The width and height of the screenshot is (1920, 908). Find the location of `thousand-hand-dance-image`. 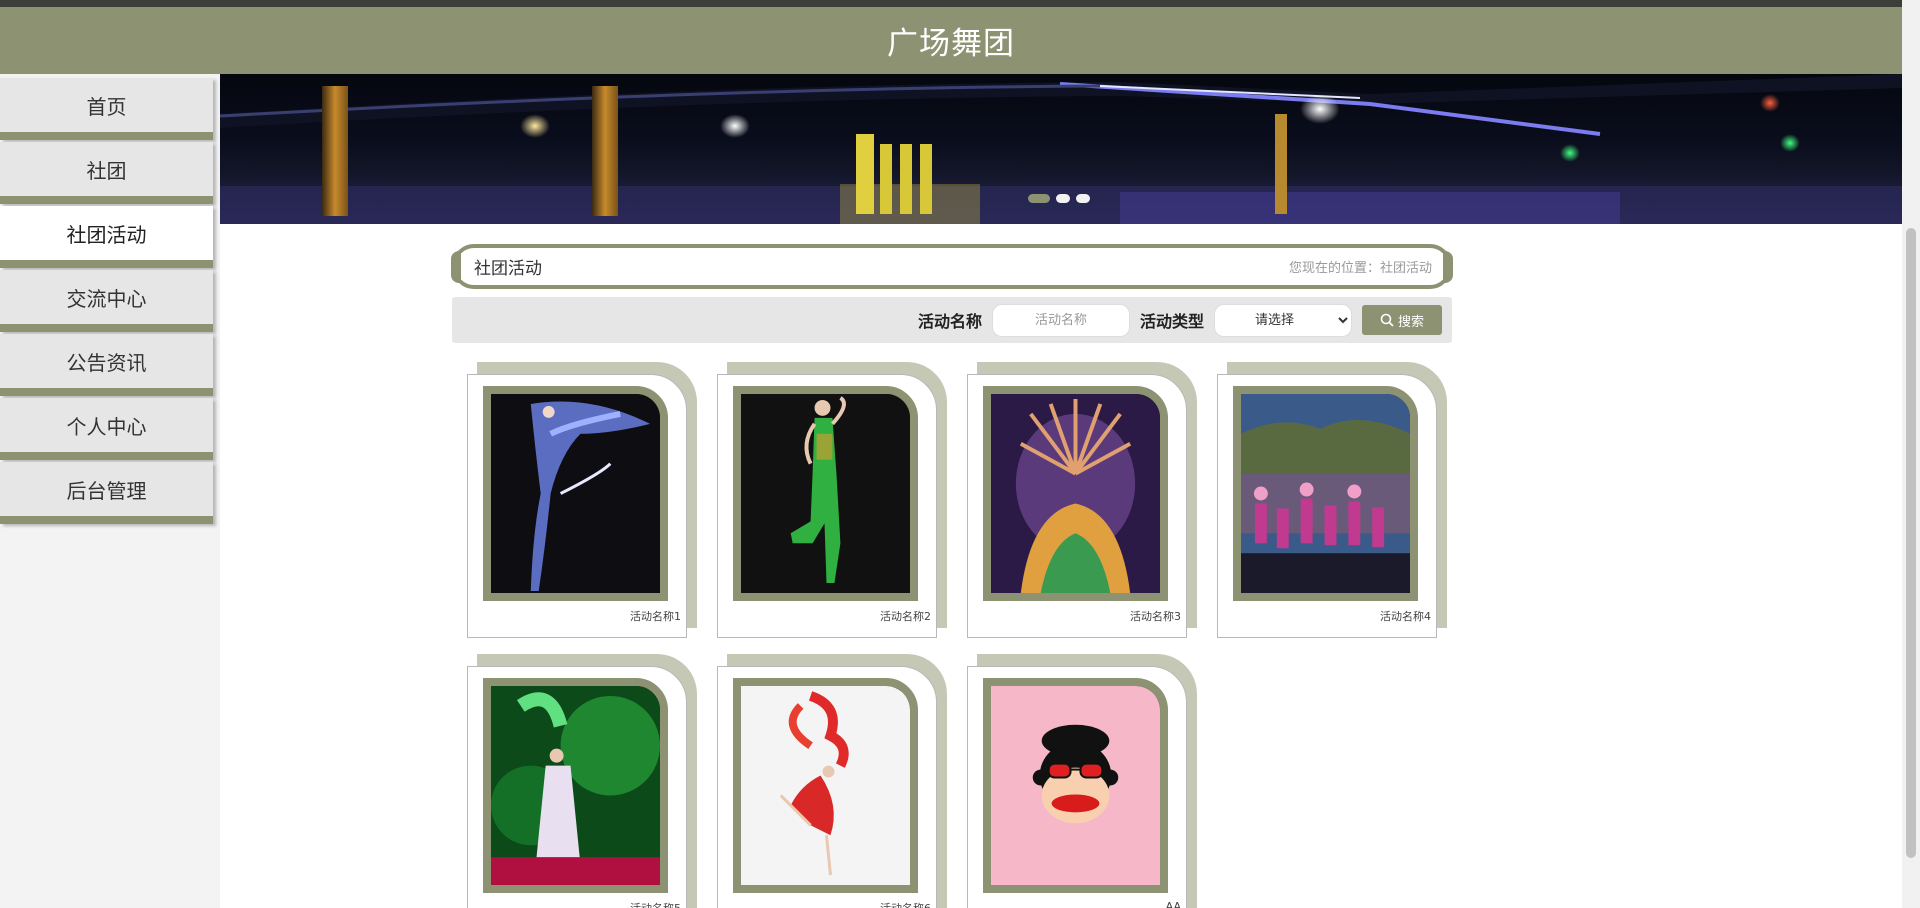

thousand-hand-dance-image is located at coordinates (1075, 493).